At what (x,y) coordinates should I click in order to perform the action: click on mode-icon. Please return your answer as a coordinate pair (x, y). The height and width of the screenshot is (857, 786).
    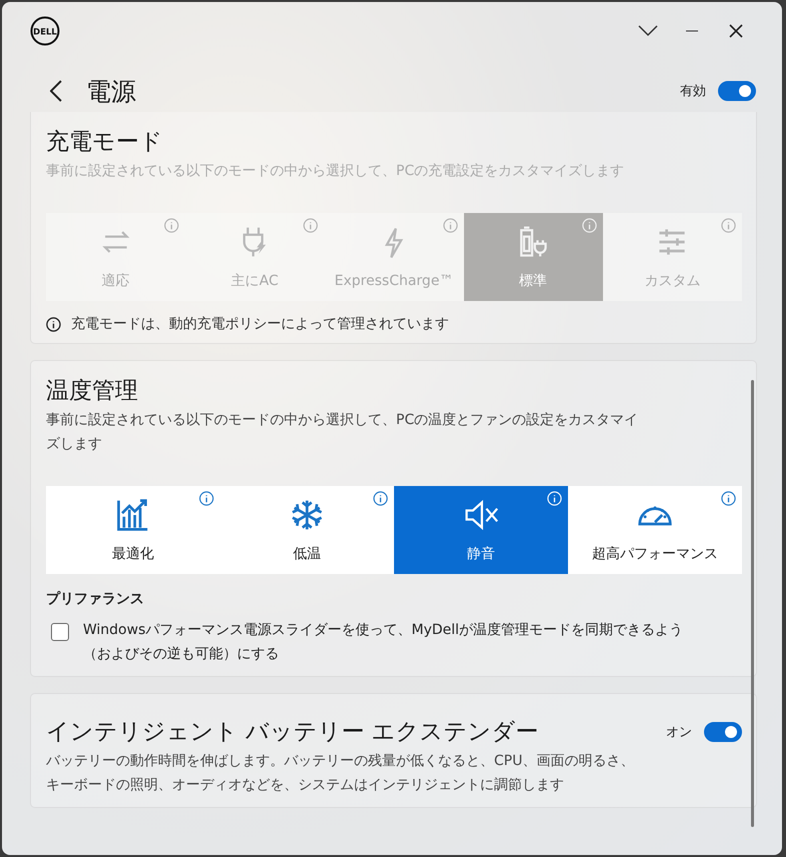
    Looking at the image, I should click on (481, 515).